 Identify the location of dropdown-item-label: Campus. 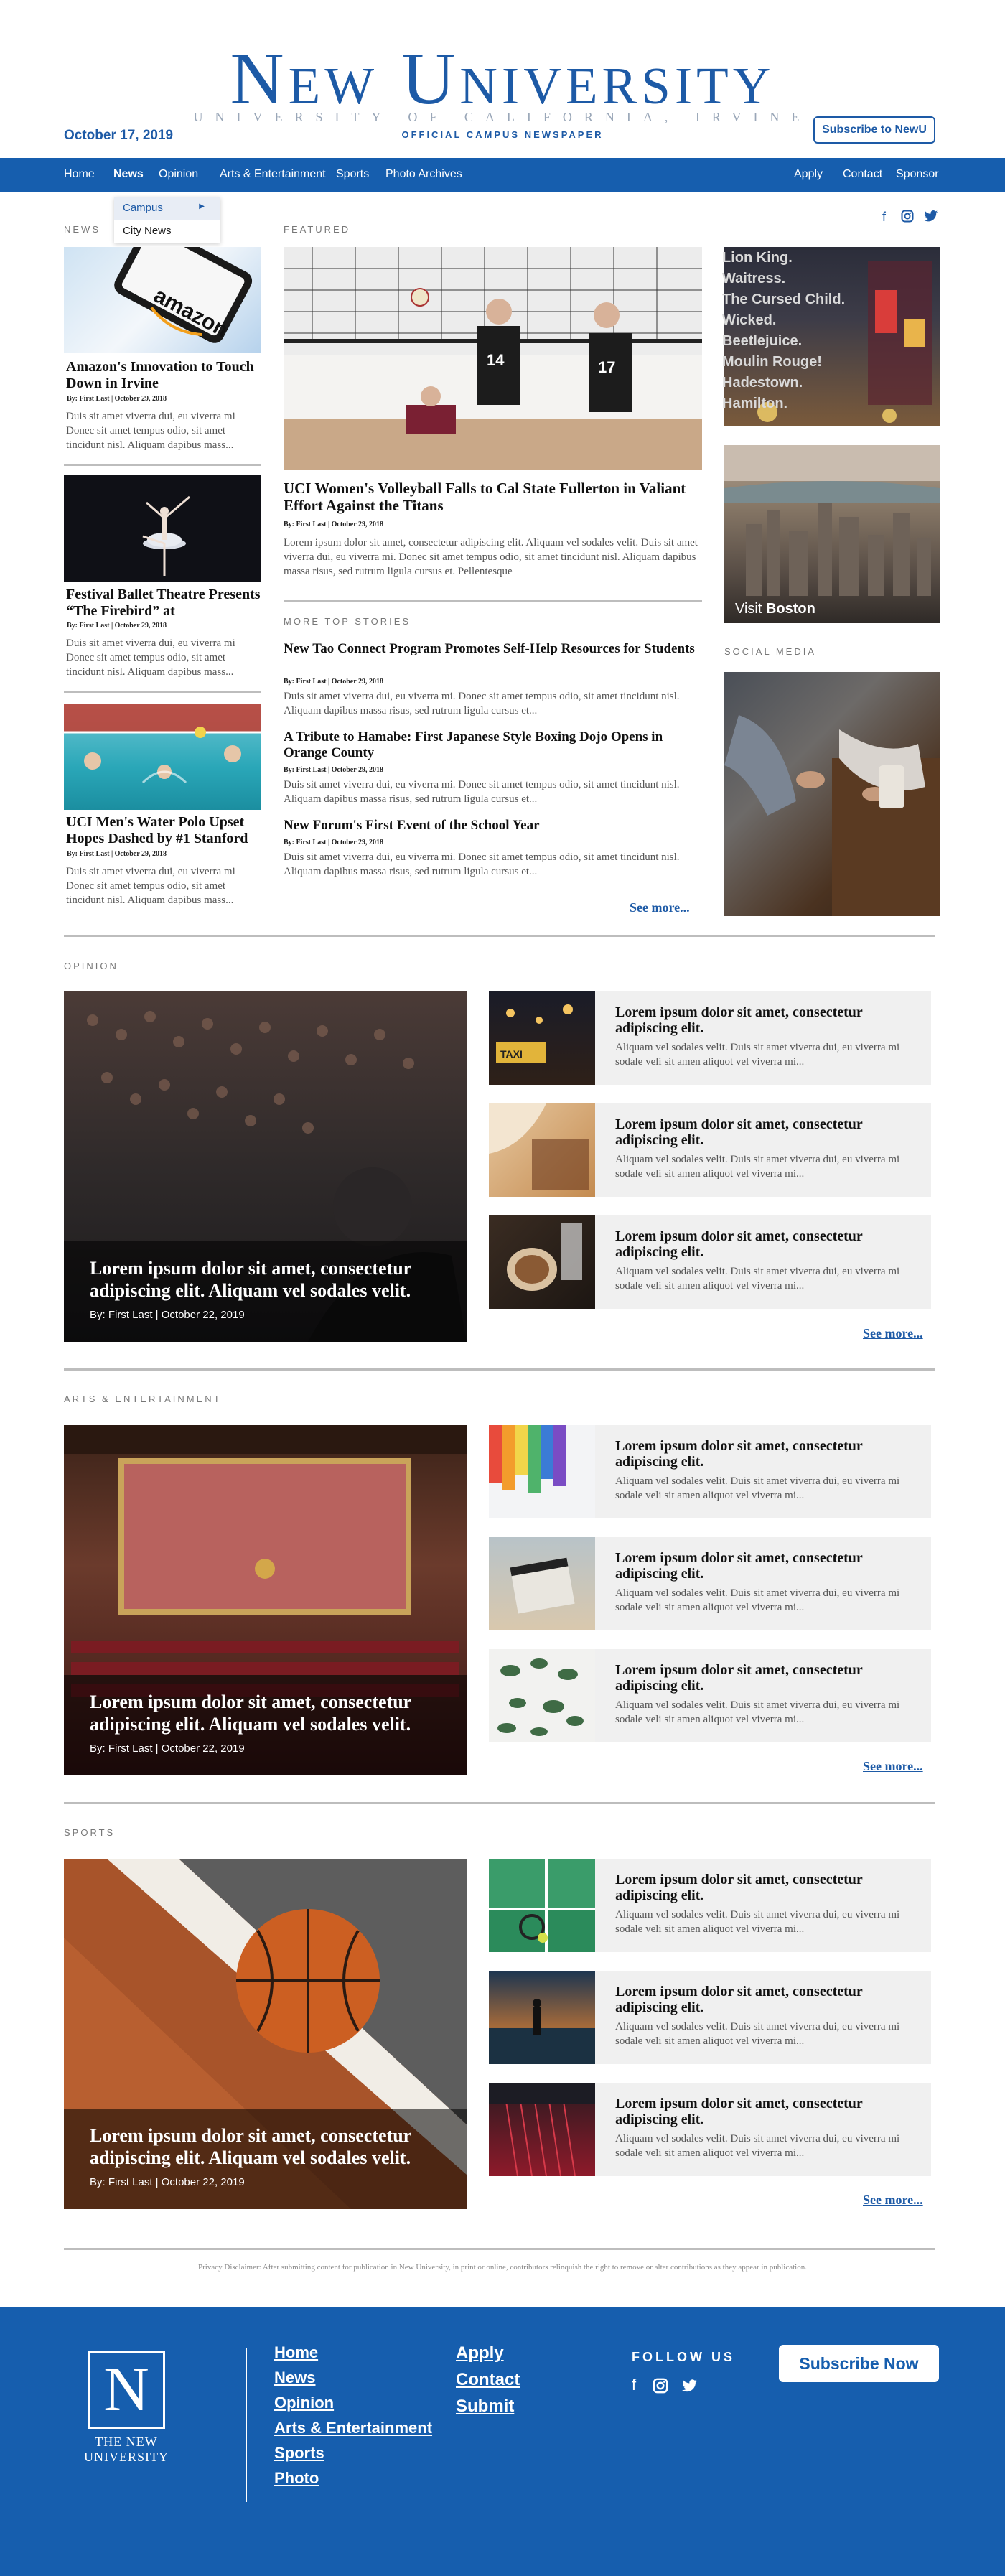
(143, 208).